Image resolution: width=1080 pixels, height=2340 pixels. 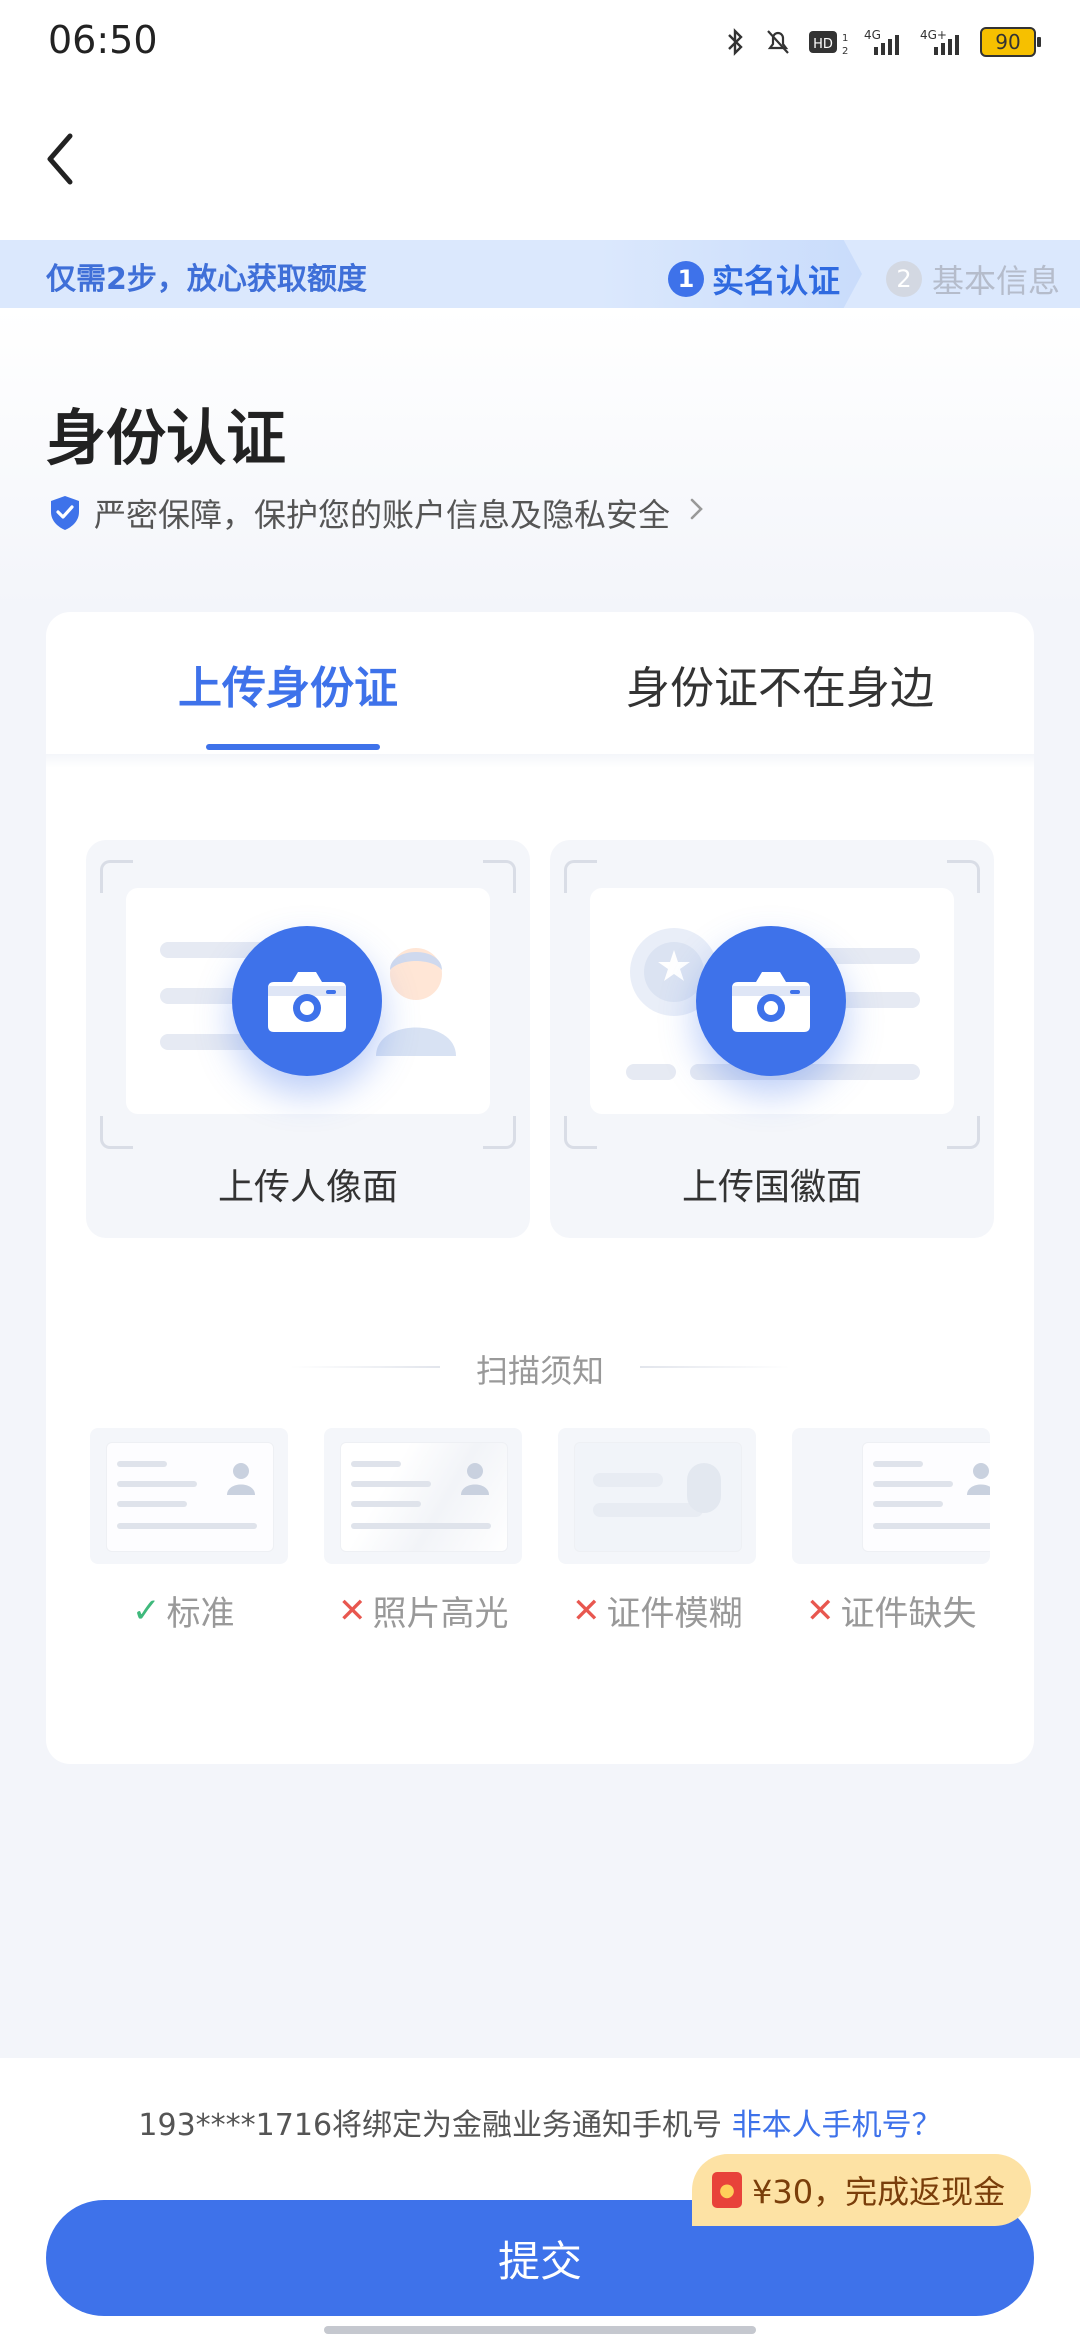 I want to click on cashback-badge: ● ¥30，完成返现金, so click(x=862, y=2190).